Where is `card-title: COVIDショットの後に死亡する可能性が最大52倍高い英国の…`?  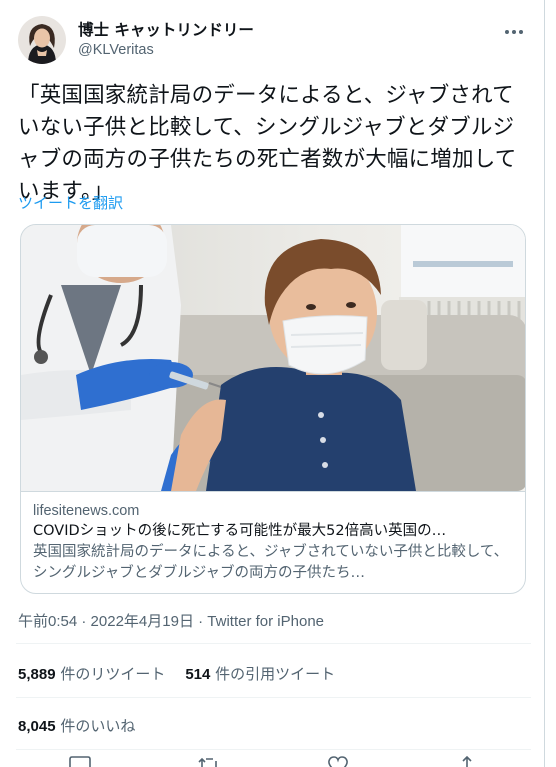
card-title: COVIDショットの後に死亡する可能性が最大52倍高い英国の… is located at coordinates (240, 531).